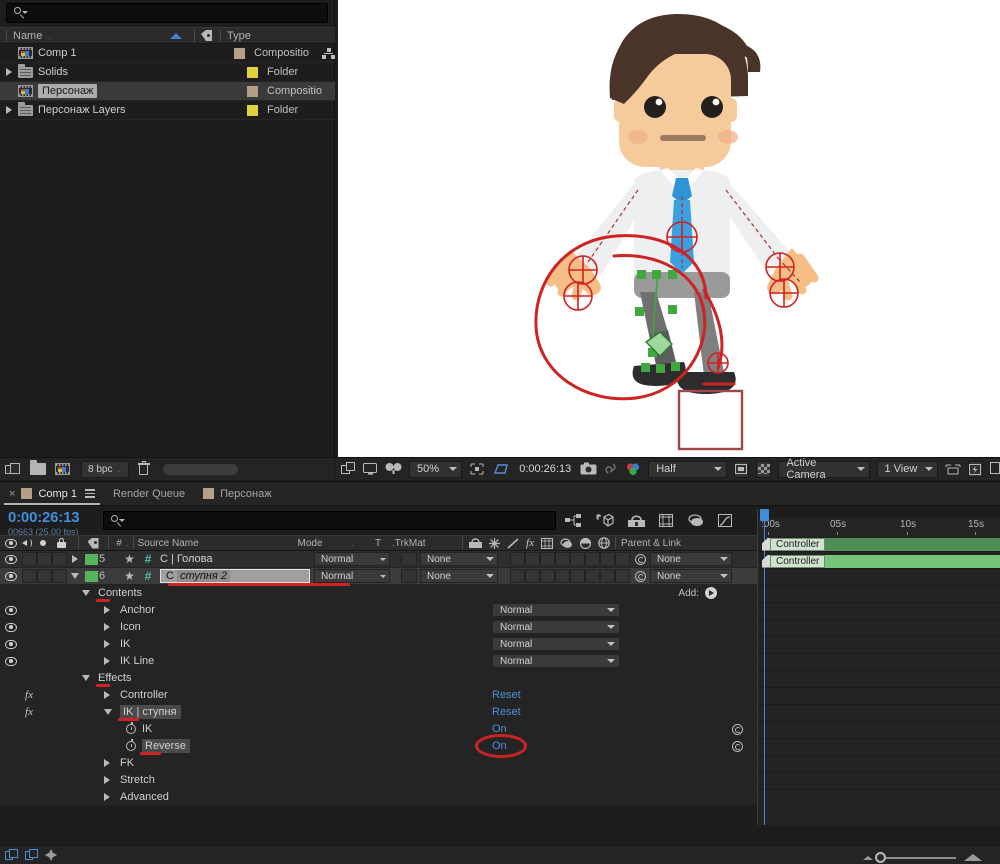 The height and width of the screenshot is (864, 1000). I want to click on property-reset-link: Reset, so click(506, 695).